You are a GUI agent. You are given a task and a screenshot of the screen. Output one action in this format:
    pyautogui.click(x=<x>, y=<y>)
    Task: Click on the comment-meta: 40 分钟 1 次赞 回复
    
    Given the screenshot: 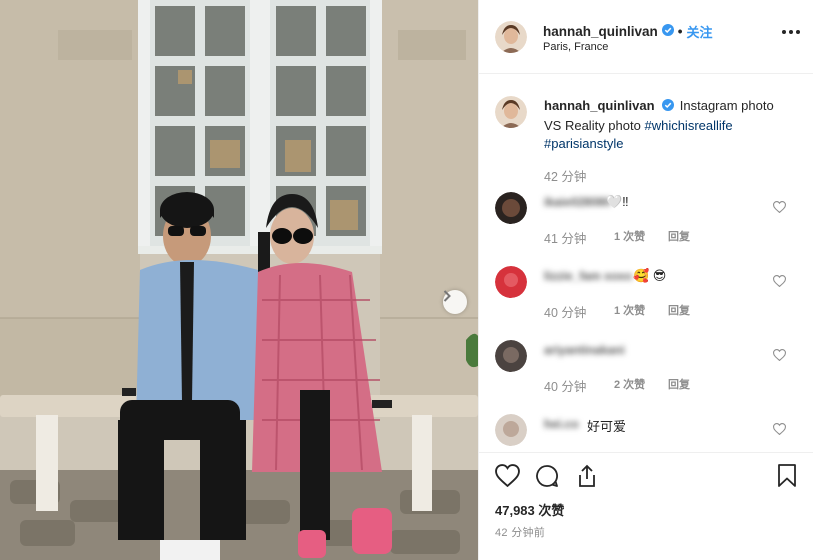 What is the action you would take?
    pyautogui.click(x=617, y=311)
    